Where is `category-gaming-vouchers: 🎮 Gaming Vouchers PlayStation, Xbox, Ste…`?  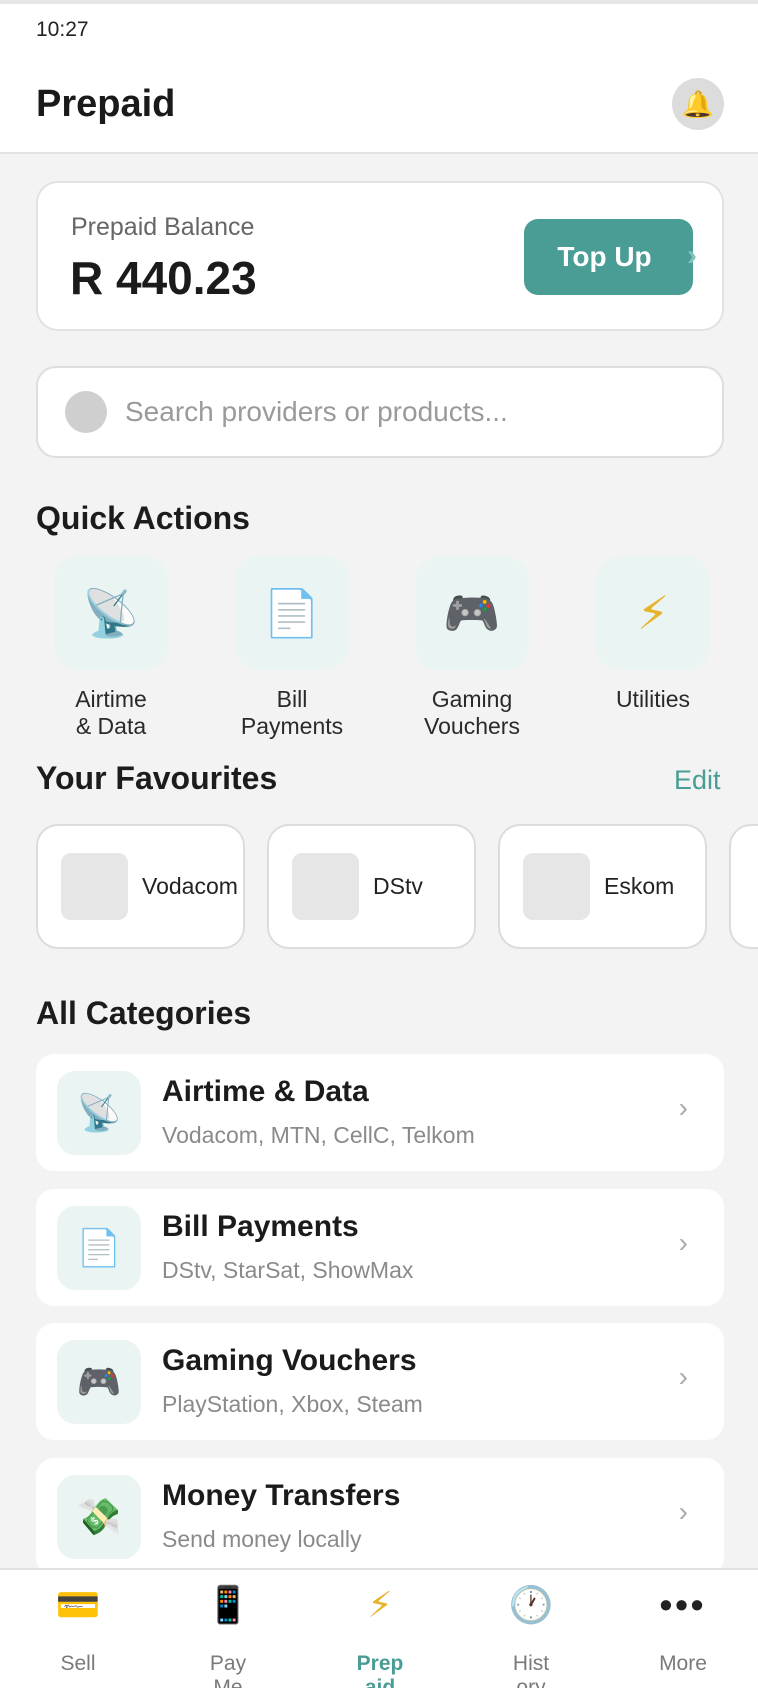 category-gaming-vouchers: 🎮 Gaming Vouchers PlayStation, Xbox, Ste… is located at coordinates (380, 1381).